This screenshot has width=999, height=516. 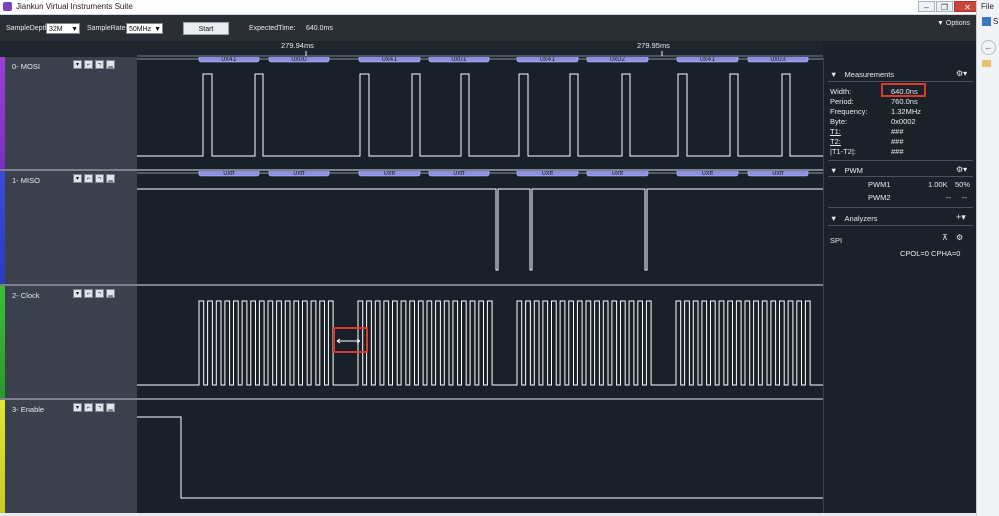 What do you see at coordinates (841, 91) in the screenshot?
I see `width-label: Width:` at bounding box center [841, 91].